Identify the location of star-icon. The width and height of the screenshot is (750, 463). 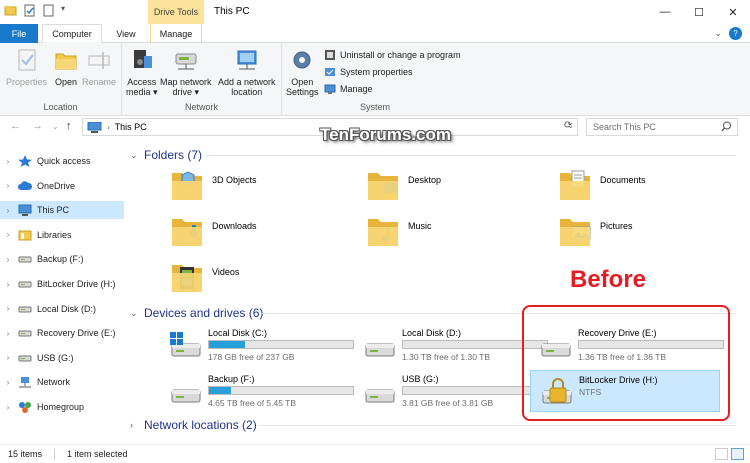
(25, 161).